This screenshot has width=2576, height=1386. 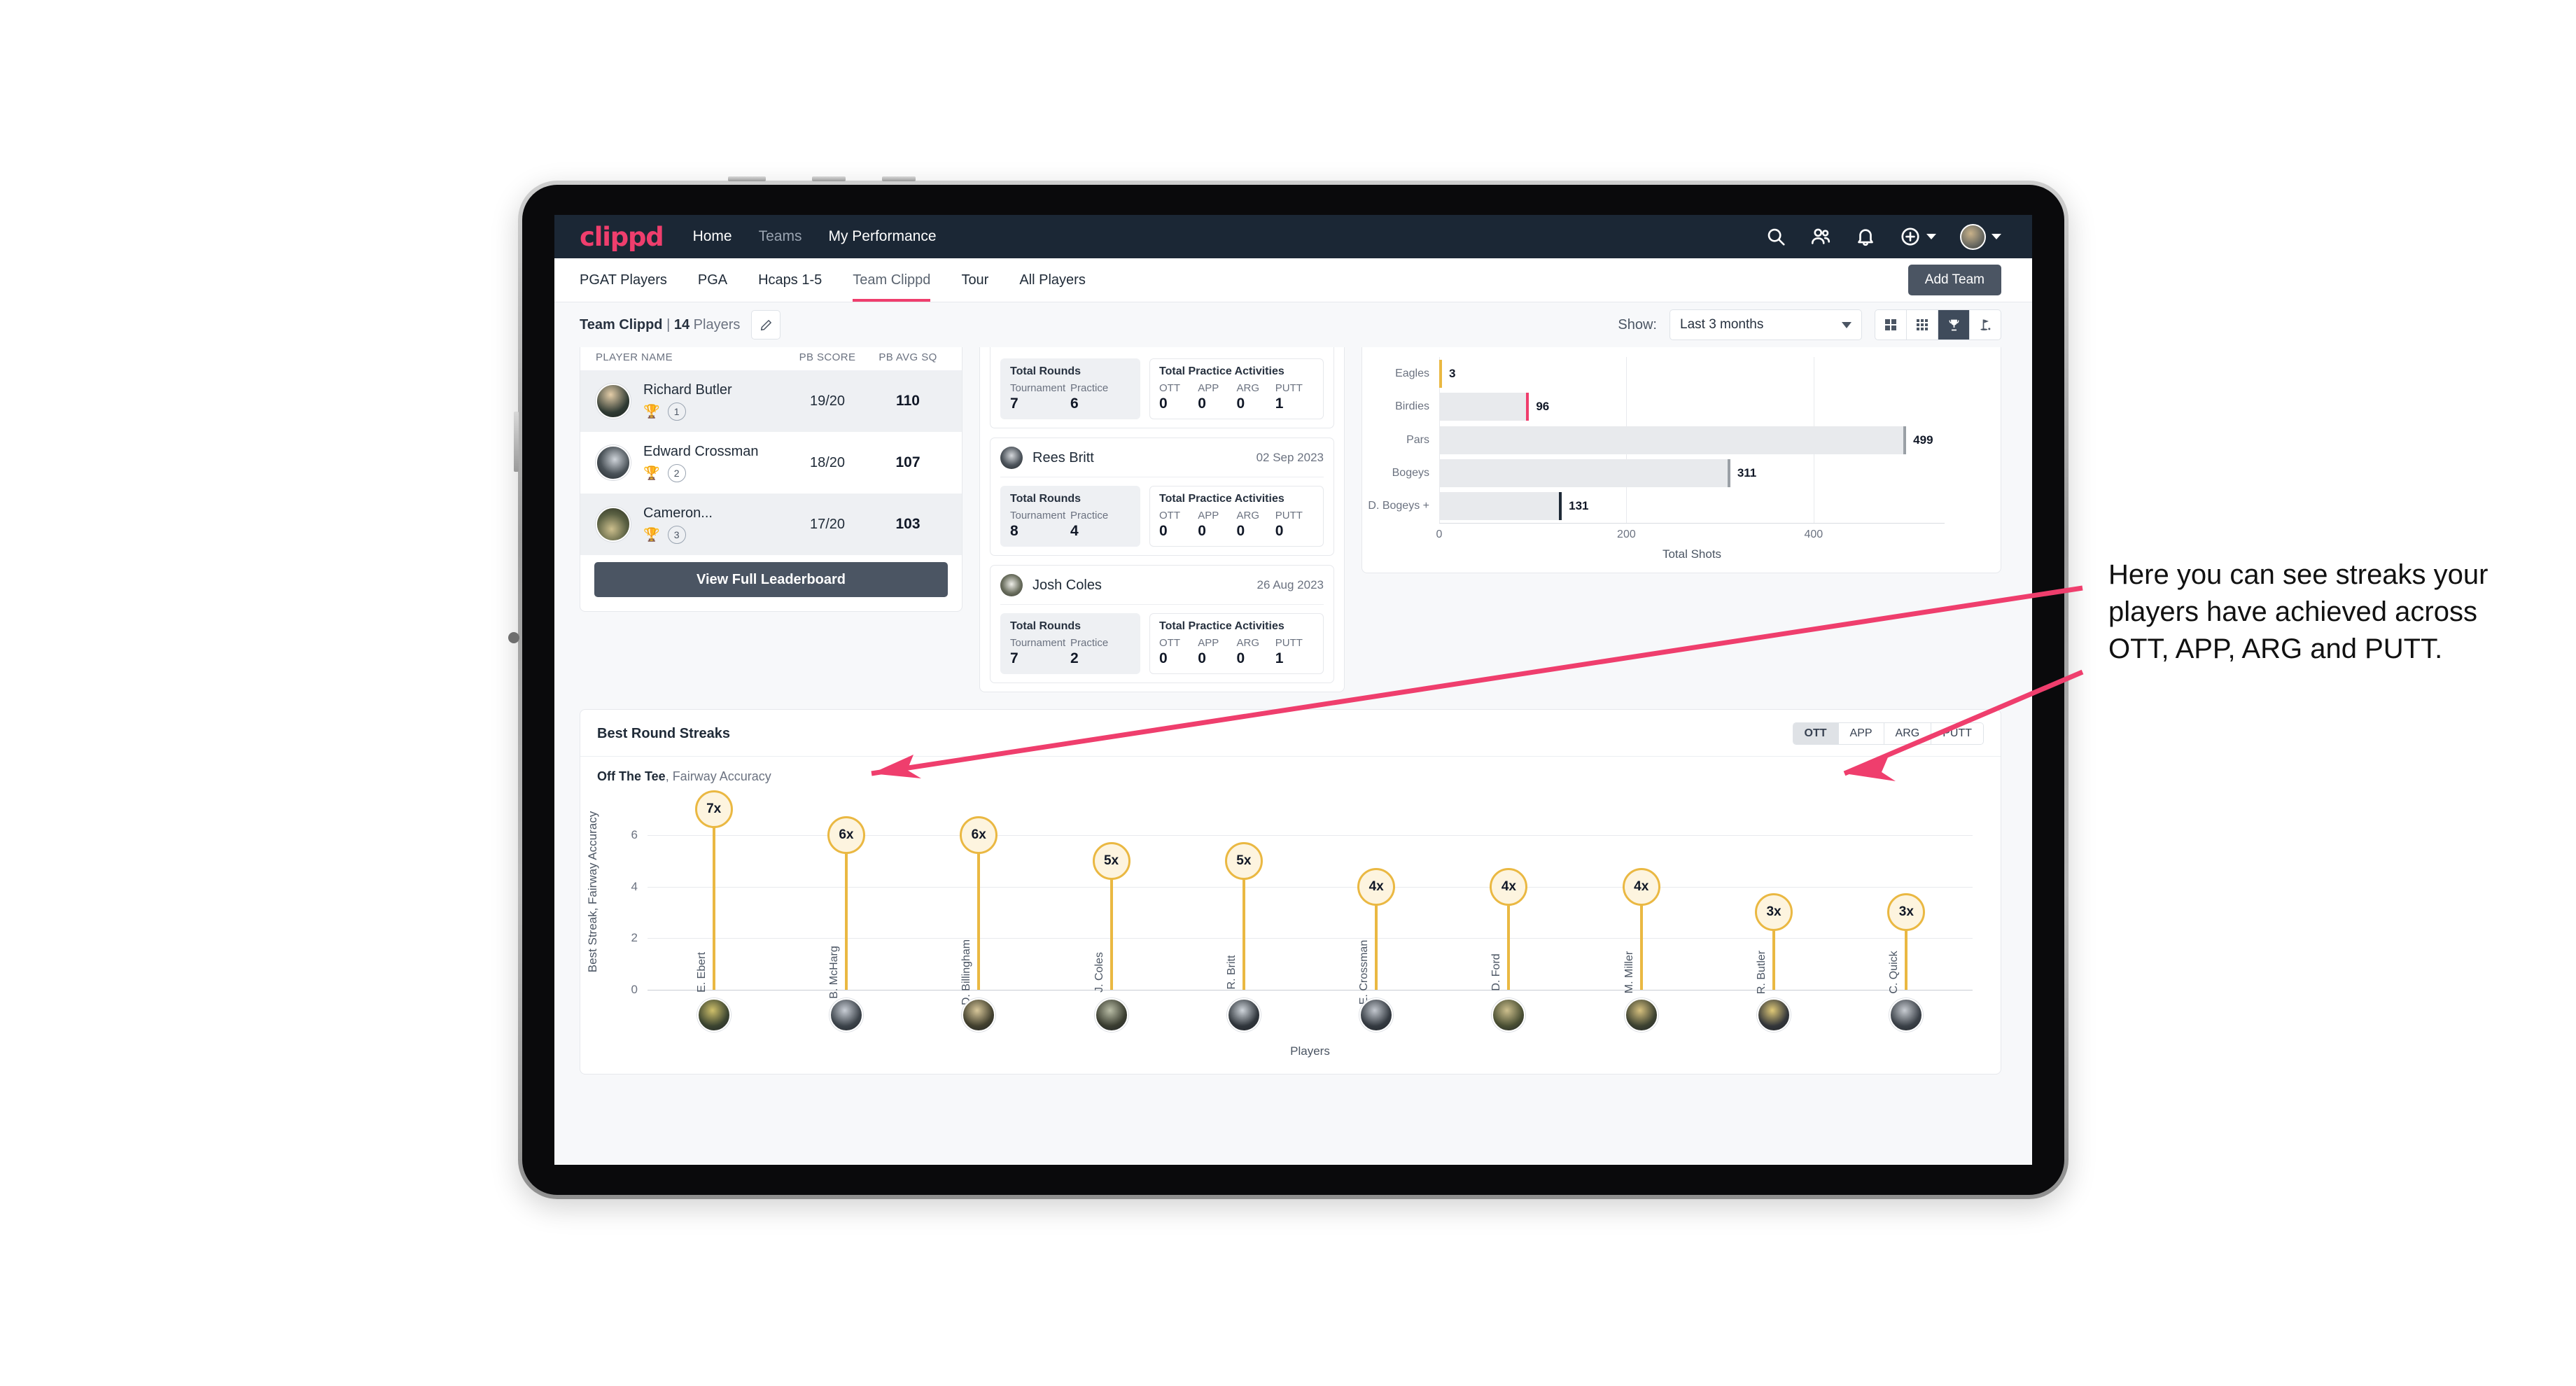 What do you see at coordinates (882, 236) in the screenshot?
I see `nav-link-my-performance: My Performance` at bounding box center [882, 236].